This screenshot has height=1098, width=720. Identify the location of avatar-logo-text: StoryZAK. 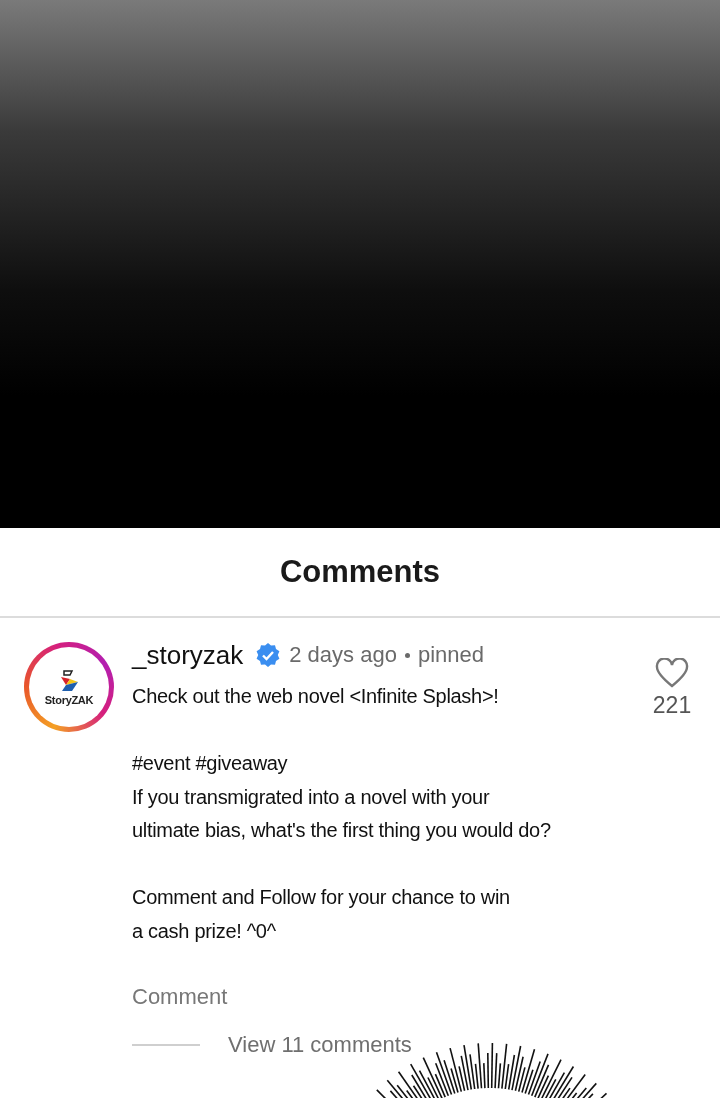
(69, 699).